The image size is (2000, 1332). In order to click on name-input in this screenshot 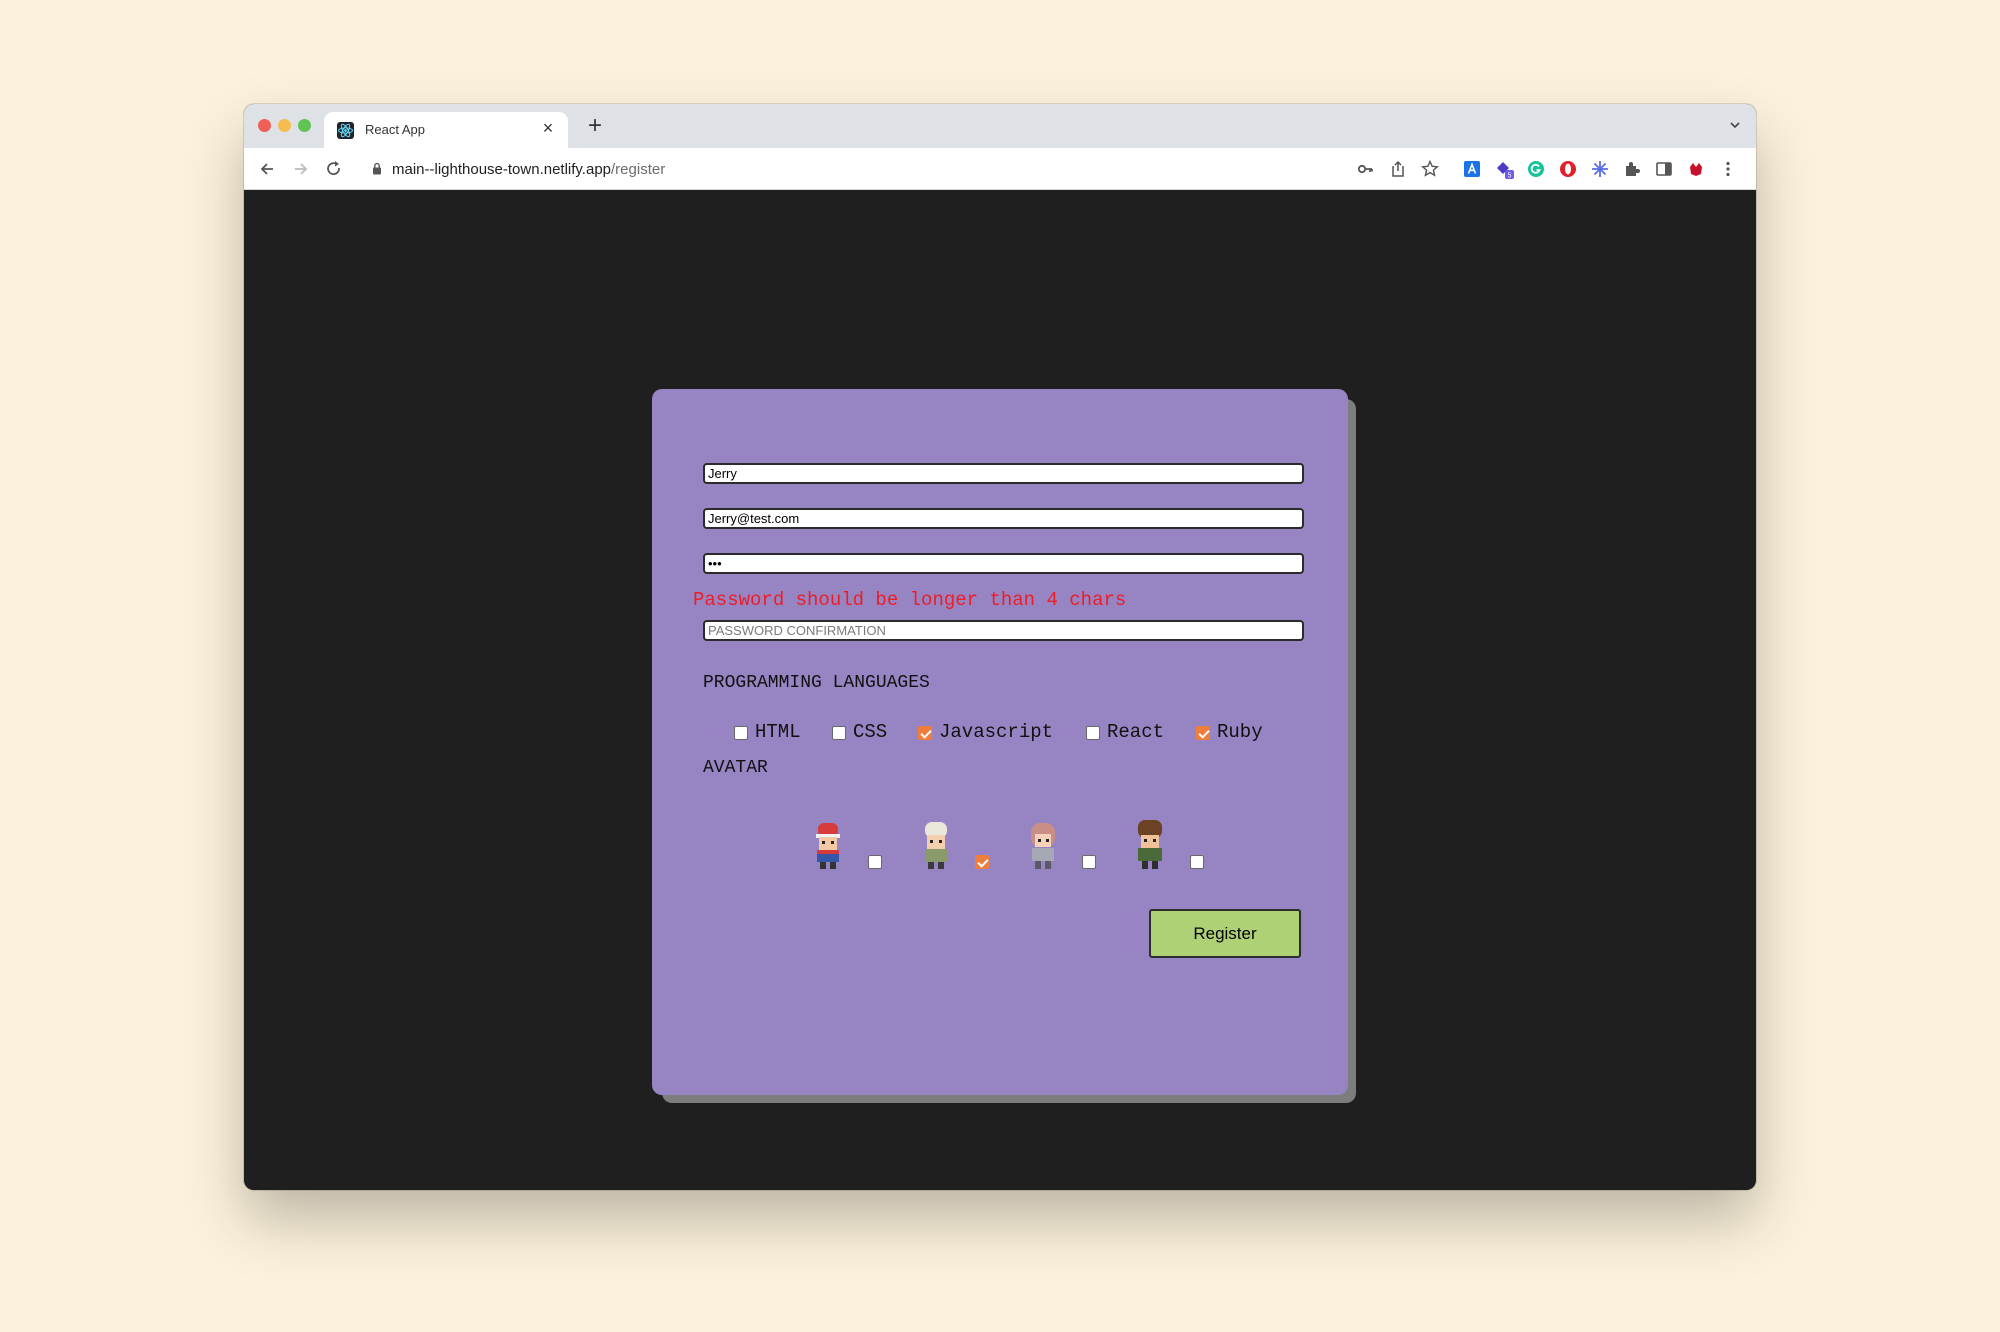, I will do `click(1003, 473)`.